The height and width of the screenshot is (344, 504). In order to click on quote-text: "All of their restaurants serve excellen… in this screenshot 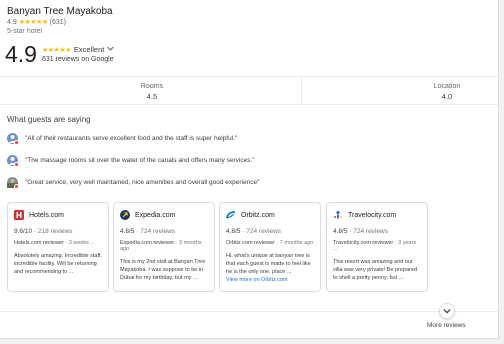, I will do `click(131, 138)`.